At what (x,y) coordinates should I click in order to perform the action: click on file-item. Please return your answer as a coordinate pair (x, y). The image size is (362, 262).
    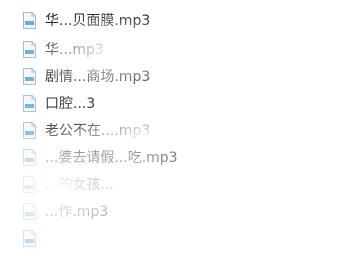
    Looking at the image, I should click on (181, 239).